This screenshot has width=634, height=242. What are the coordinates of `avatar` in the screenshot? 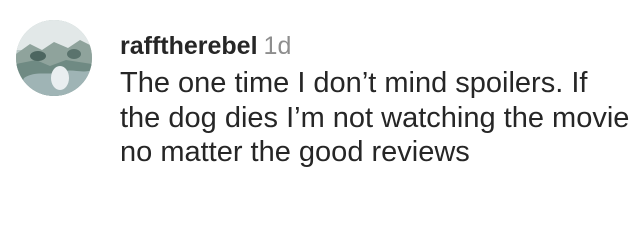 It's located at (54, 58).